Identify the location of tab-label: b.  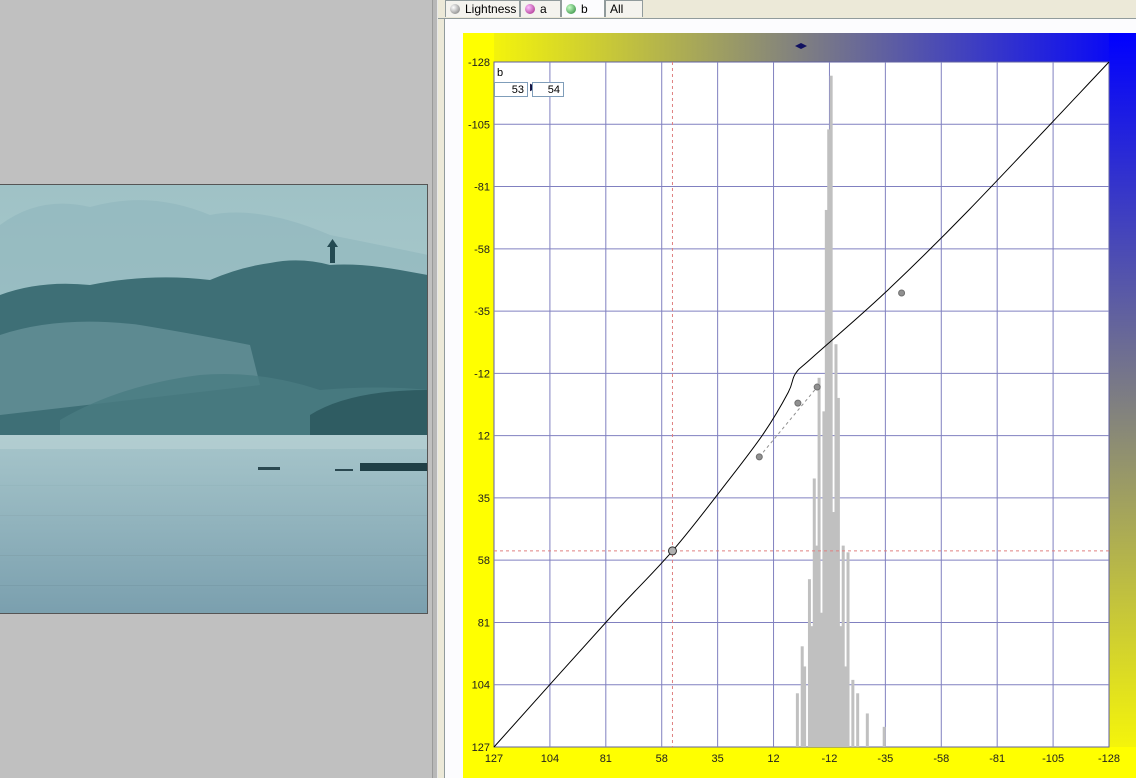
(584, 8).